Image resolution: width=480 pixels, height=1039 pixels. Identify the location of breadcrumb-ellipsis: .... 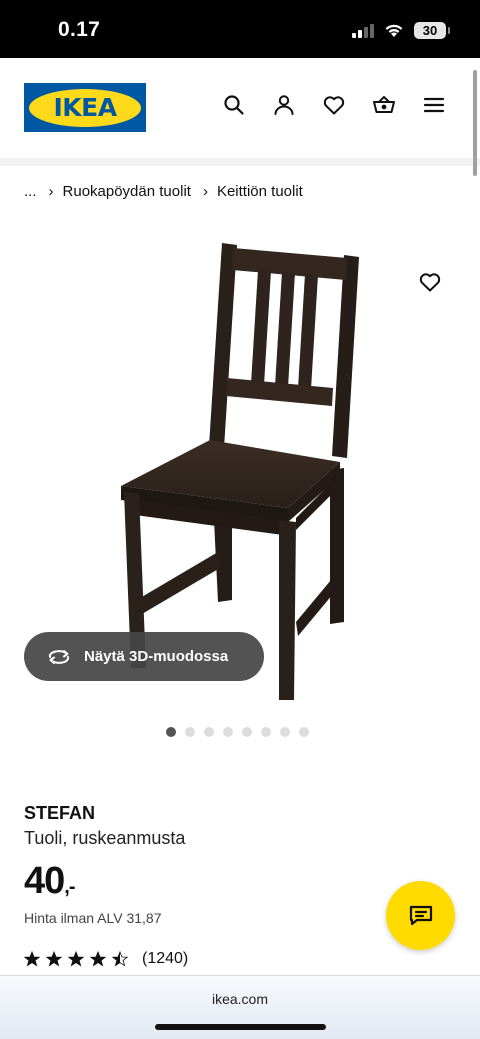
(30, 191).